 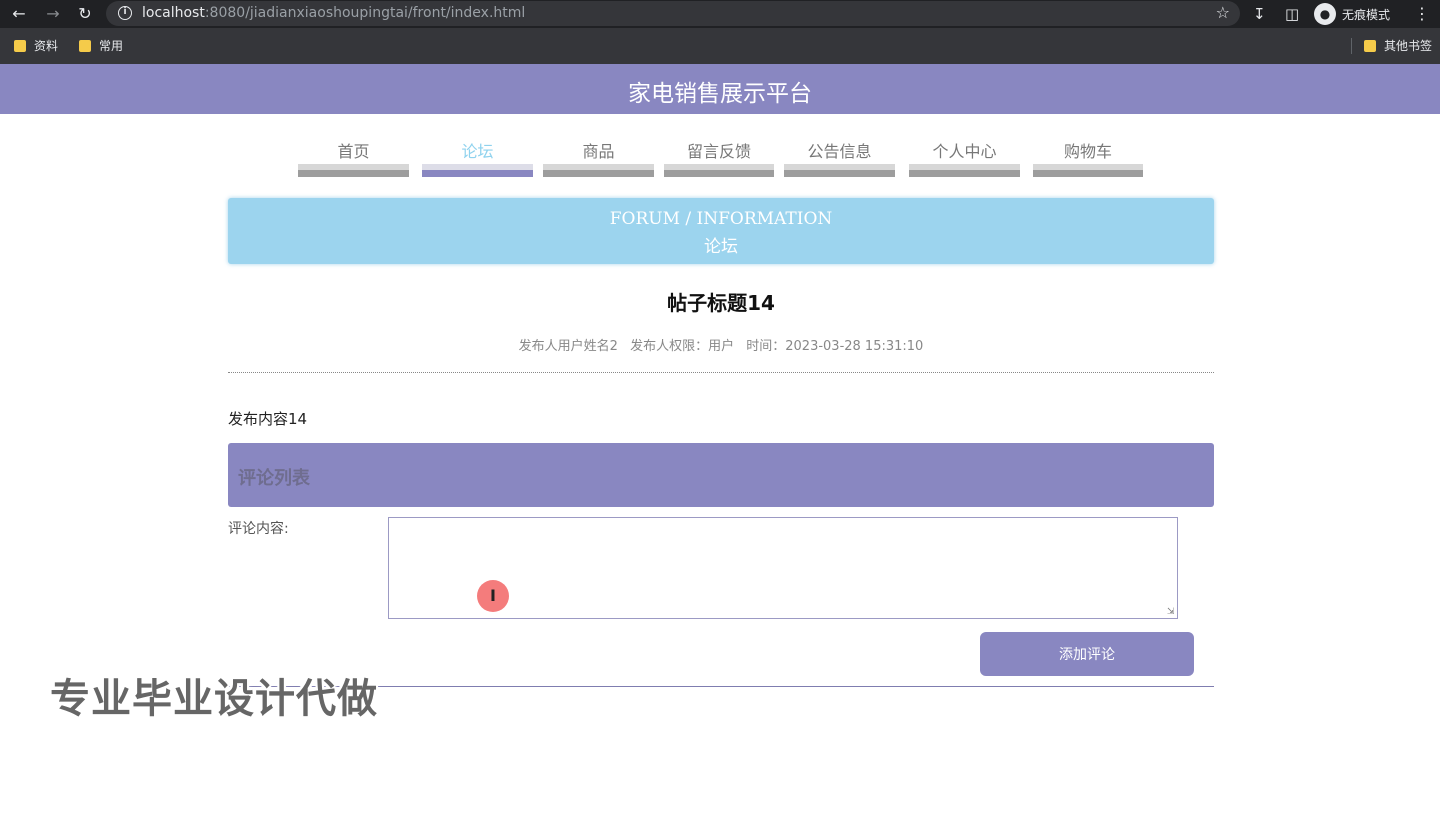 What do you see at coordinates (721, 231) in the screenshot?
I see `section-banner: FORUM / INFORMATION 论坛` at bounding box center [721, 231].